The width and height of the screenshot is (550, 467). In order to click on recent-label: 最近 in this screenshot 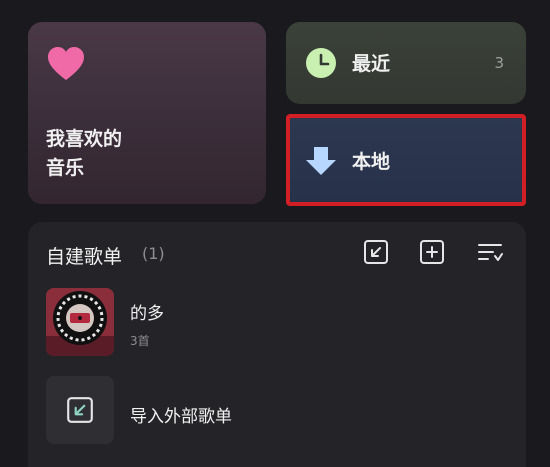, I will do `click(371, 64)`.